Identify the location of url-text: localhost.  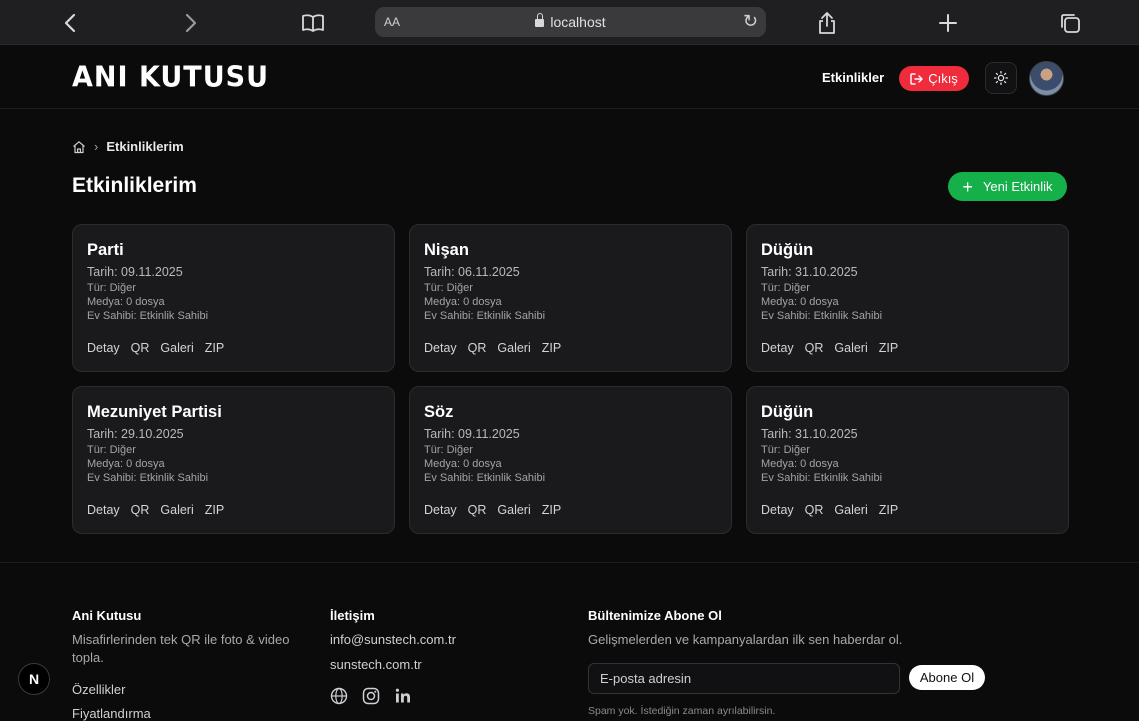
(578, 22).